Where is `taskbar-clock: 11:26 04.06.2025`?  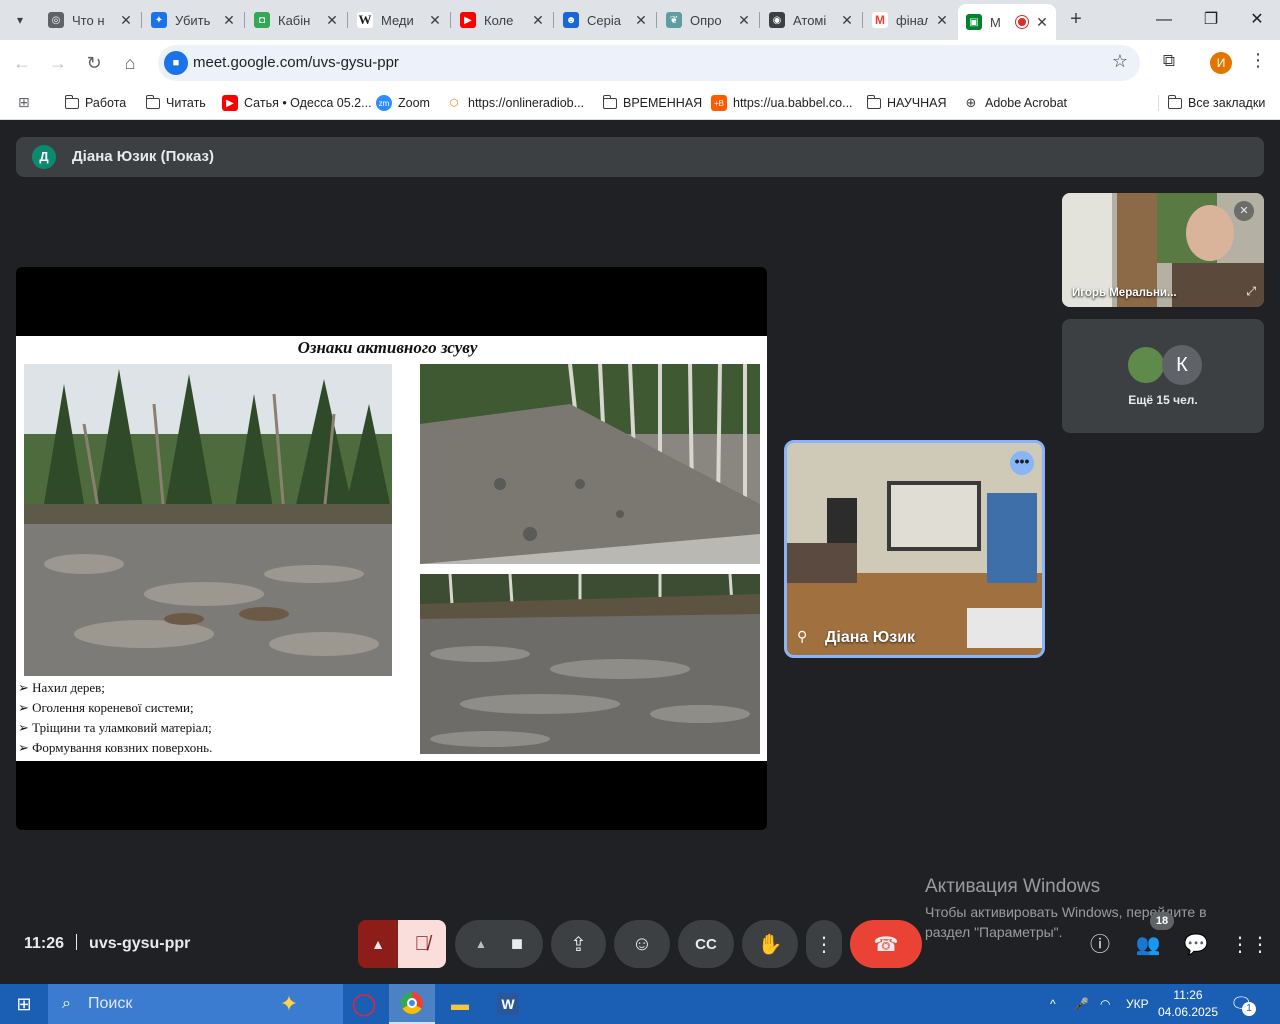
taskbar-clock: 11:26 04.06.2025 is located at coordinates (1188, 1004).